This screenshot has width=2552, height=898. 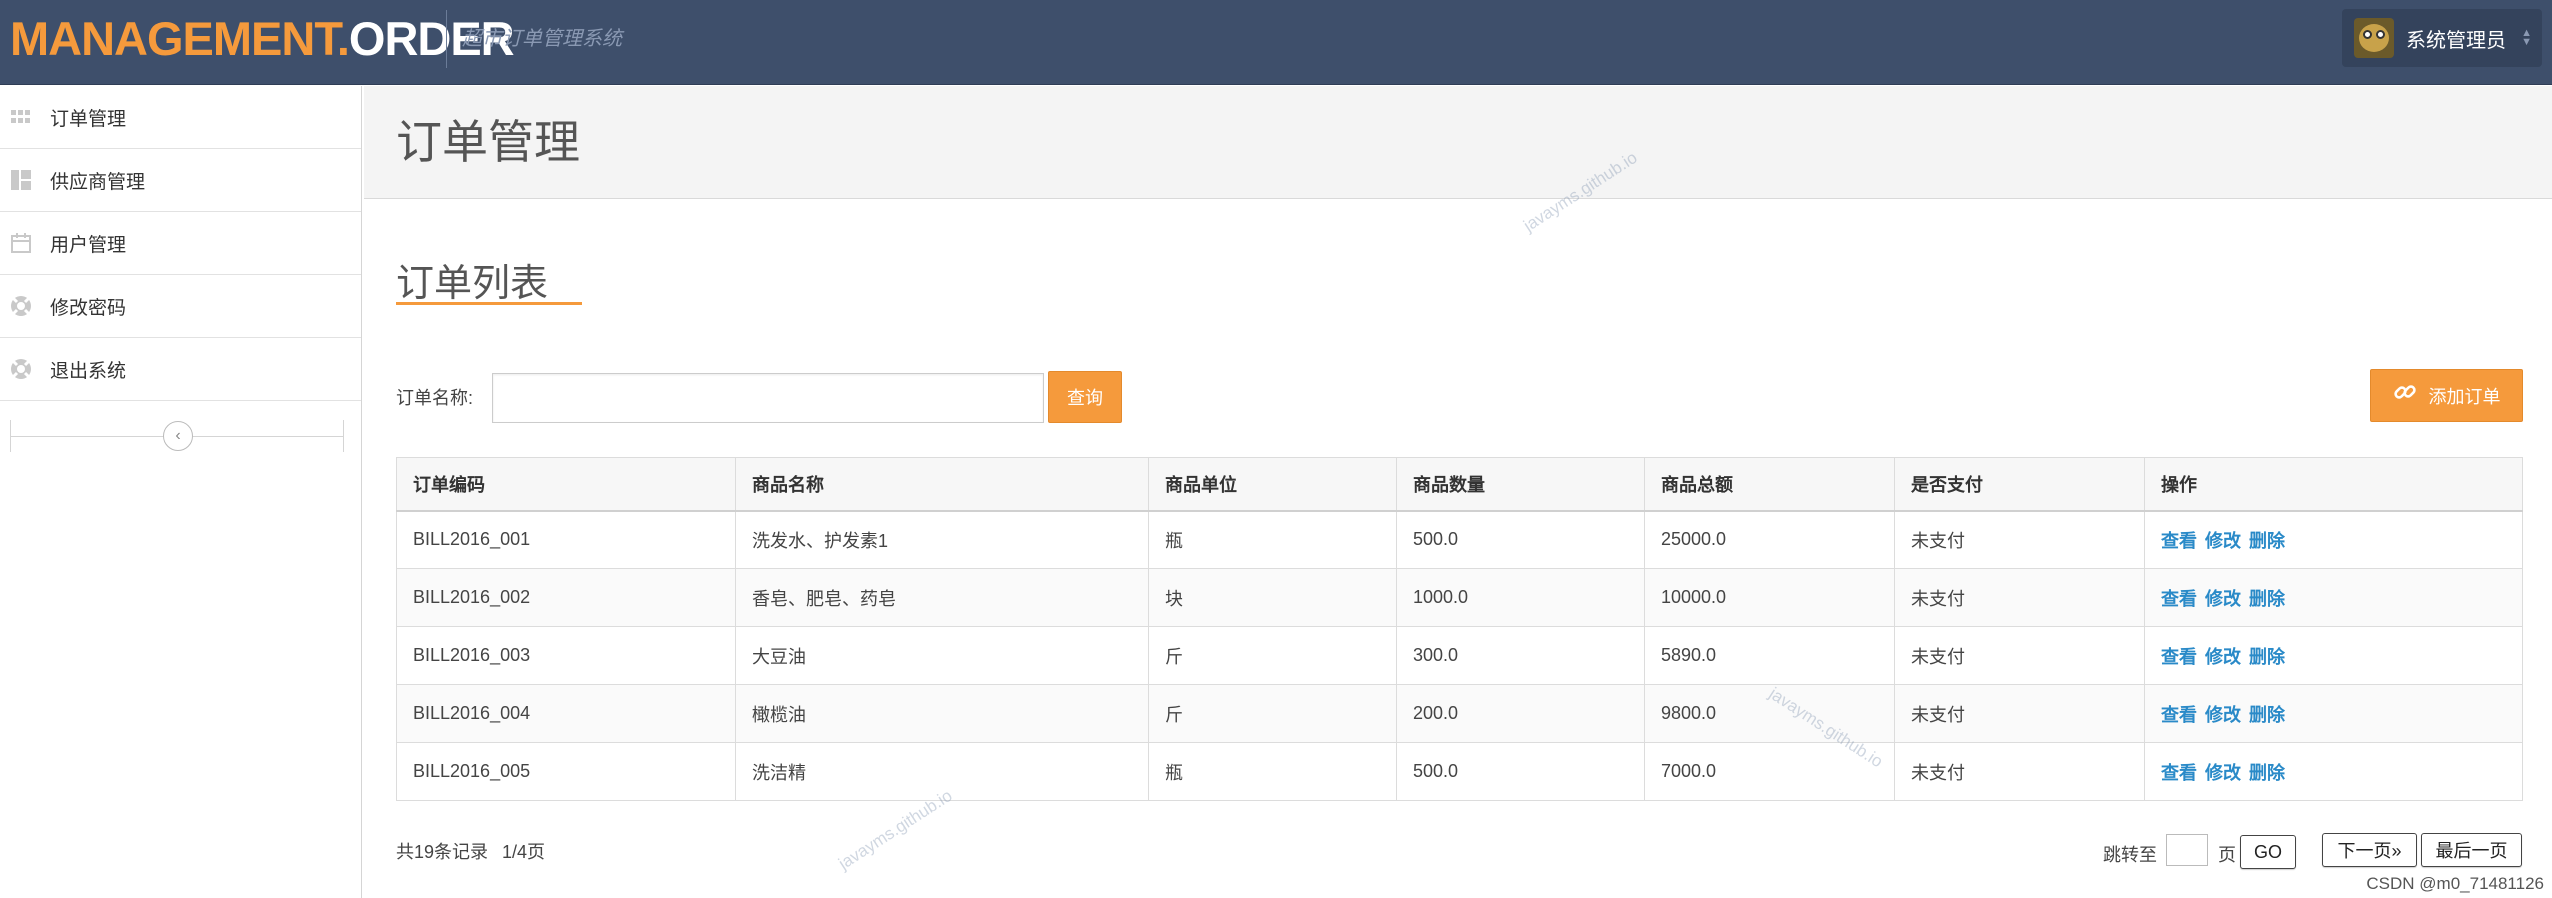 I want to click on page-unit-label: 页, so click(x=2227, y=855).